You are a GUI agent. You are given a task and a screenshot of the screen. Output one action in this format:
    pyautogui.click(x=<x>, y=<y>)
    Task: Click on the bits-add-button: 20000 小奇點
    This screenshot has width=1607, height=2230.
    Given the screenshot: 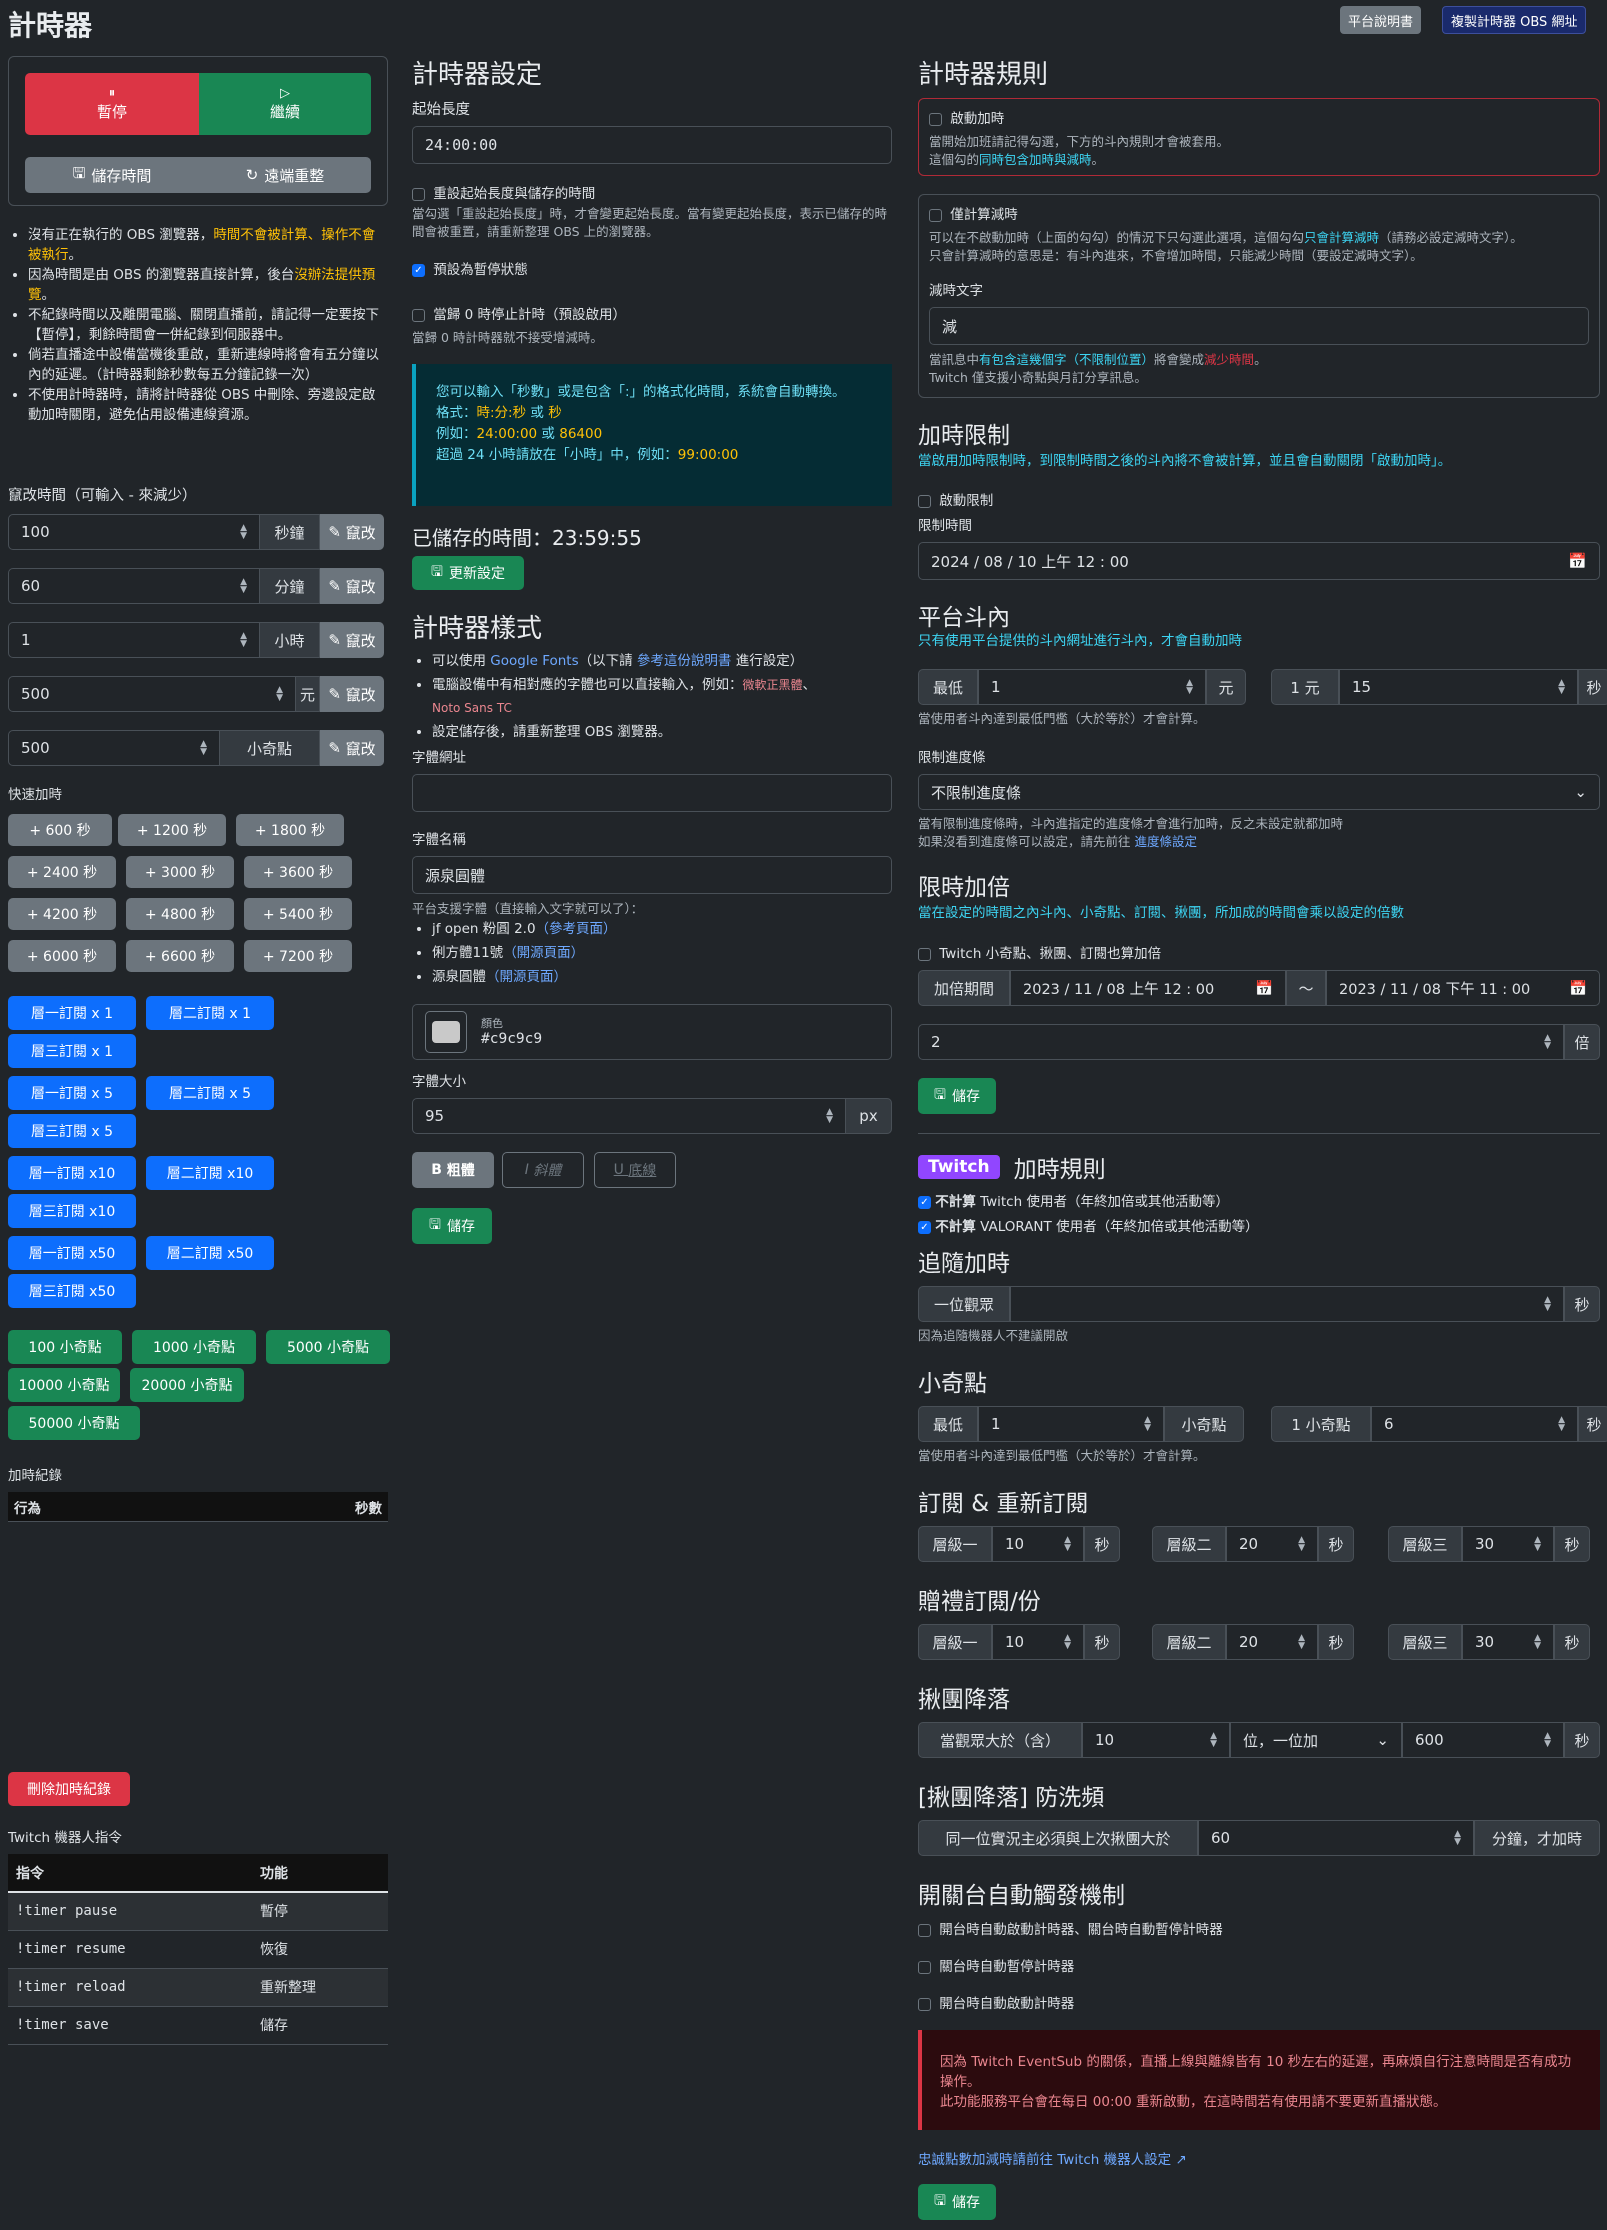 What is the action you would take?
    pyautogui.click(x=187, y=1385)
    